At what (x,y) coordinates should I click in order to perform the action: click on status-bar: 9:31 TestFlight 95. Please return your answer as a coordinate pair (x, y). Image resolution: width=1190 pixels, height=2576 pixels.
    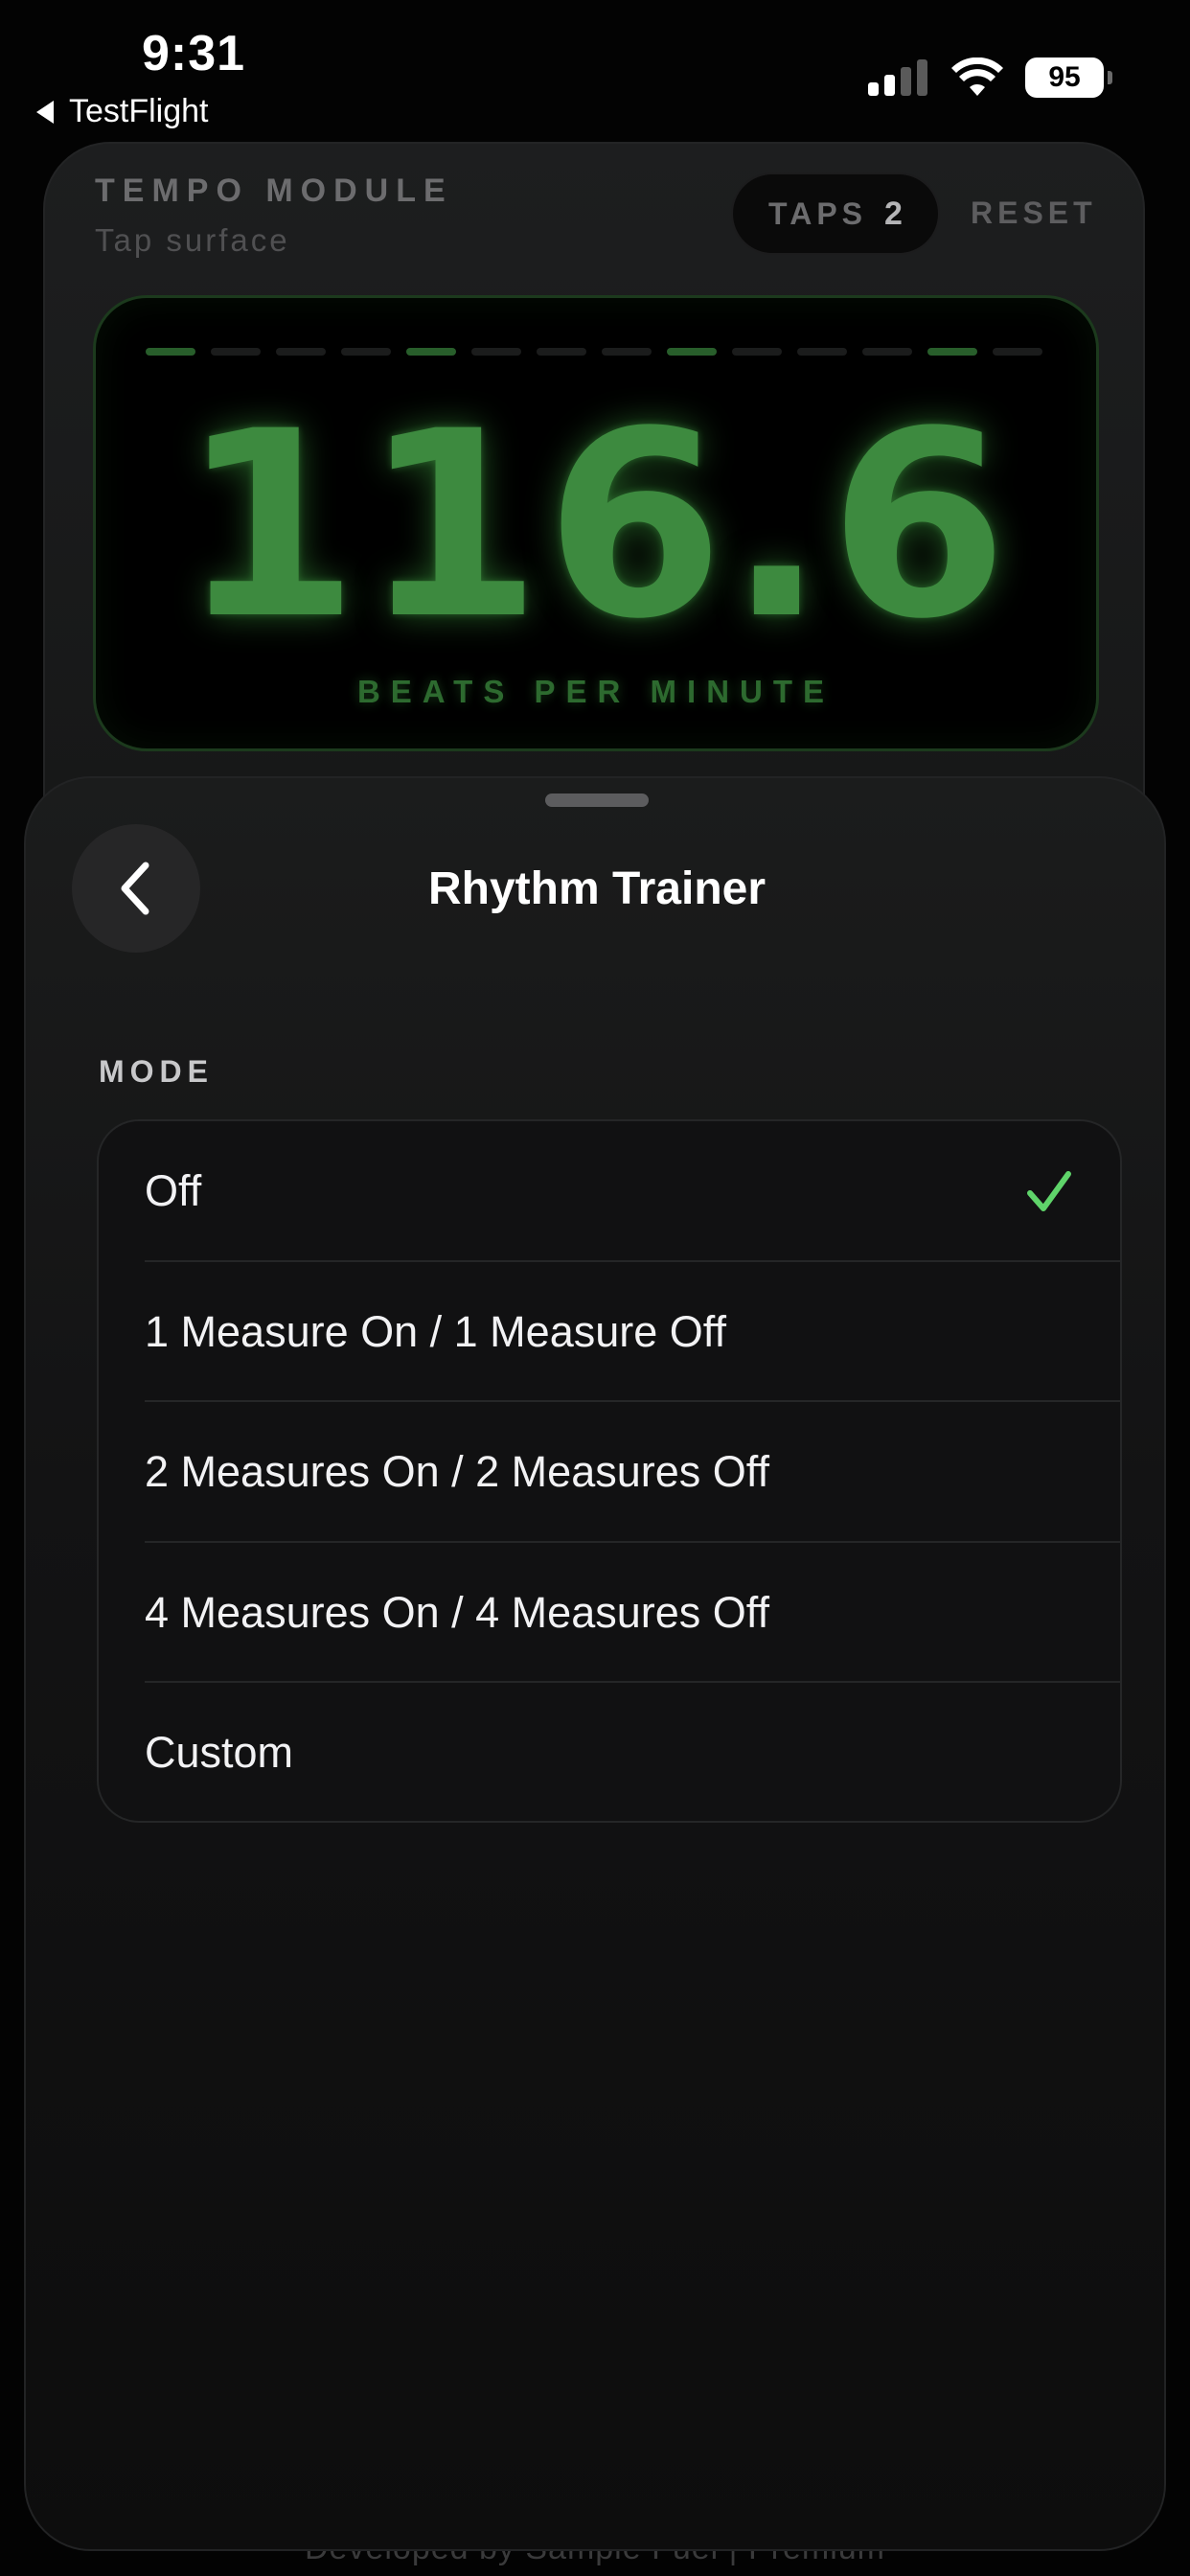
    Looking at the image, I should click on (595, 72).